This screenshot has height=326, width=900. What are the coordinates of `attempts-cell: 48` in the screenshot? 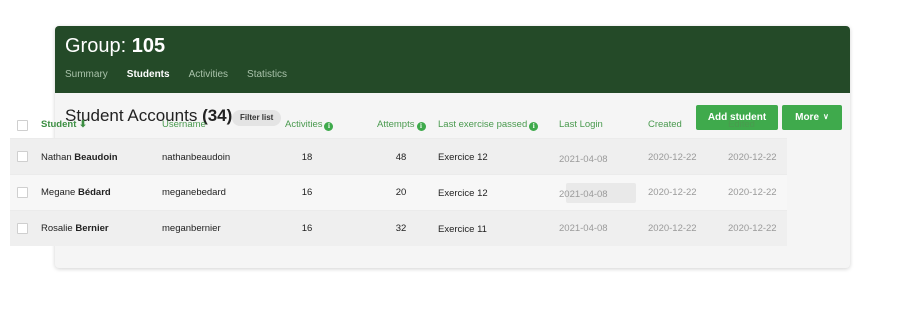 It's located at (401, 157).